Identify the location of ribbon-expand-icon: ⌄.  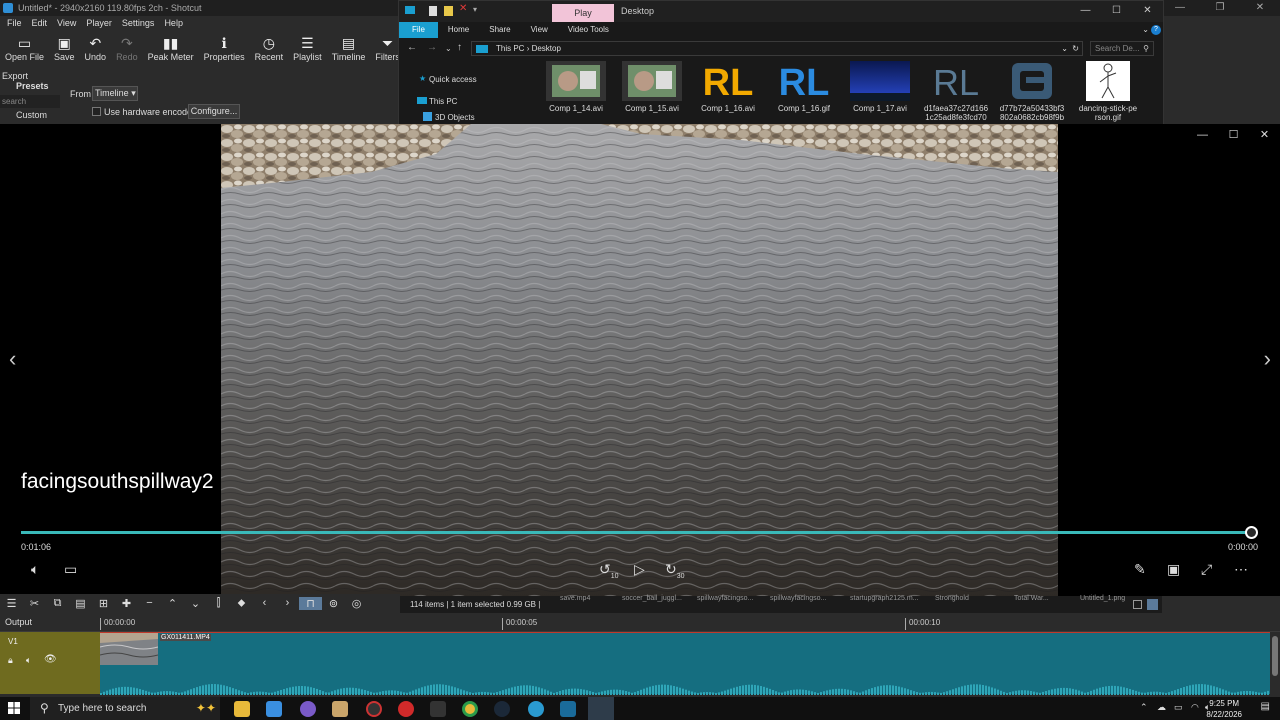
(1145, 30).